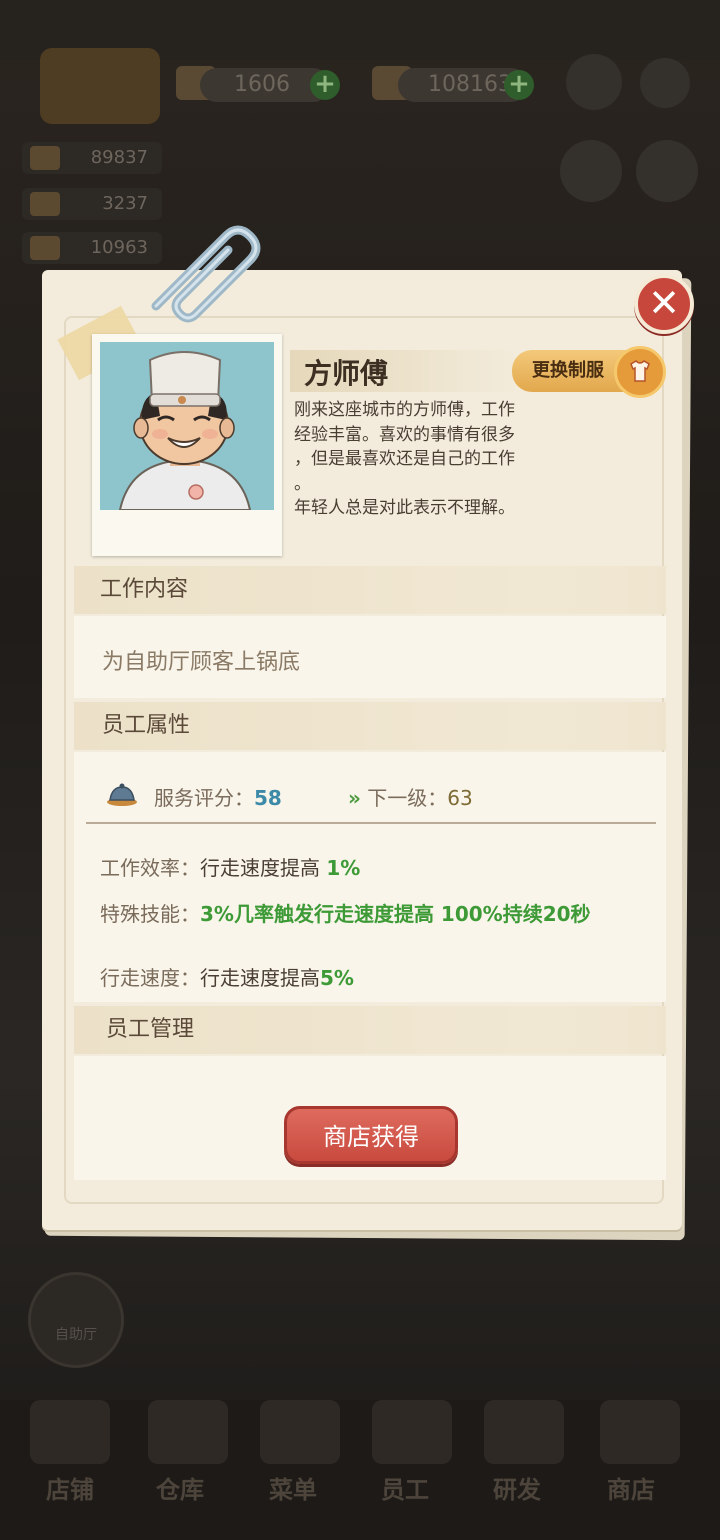  What do you see at coordinates (370, 726) in the screenshot?
I see `attributes-section-header: 员工属性` at bounding box center [370, 726].